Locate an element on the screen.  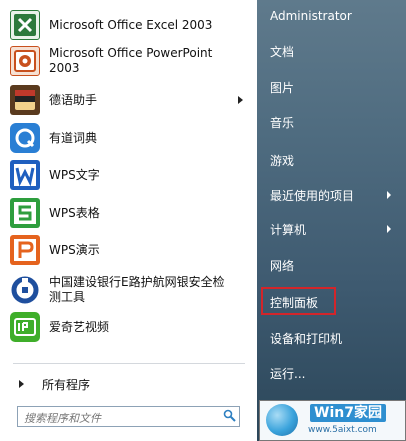
places-recent-items-label: 最近使用的项目 is located at coordinates (312, 196).